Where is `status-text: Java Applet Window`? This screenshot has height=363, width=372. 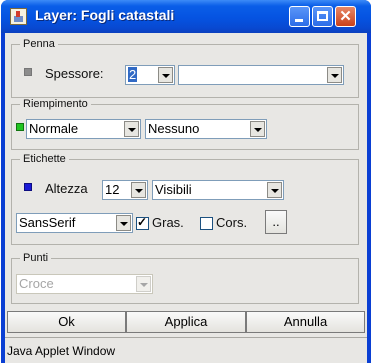 status-text: Java Applet Window is located at coordinates (61, 351).